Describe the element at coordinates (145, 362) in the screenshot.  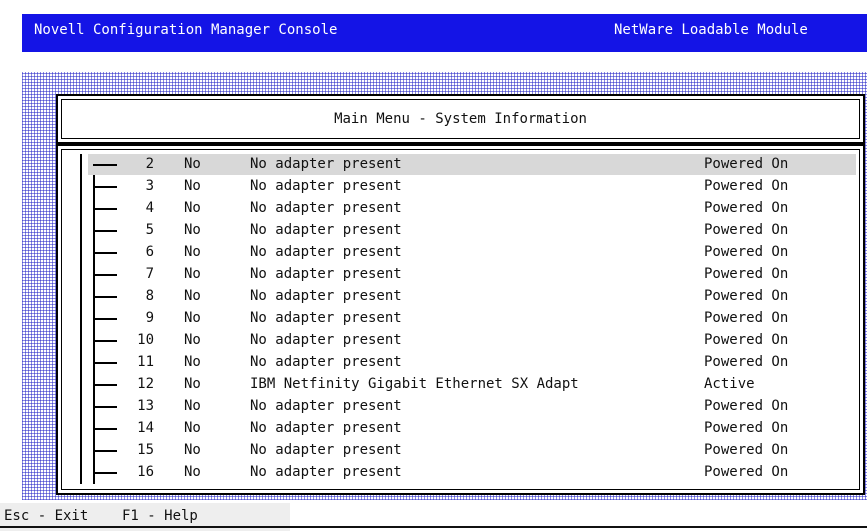
I see `slot-number: 11` at that location.